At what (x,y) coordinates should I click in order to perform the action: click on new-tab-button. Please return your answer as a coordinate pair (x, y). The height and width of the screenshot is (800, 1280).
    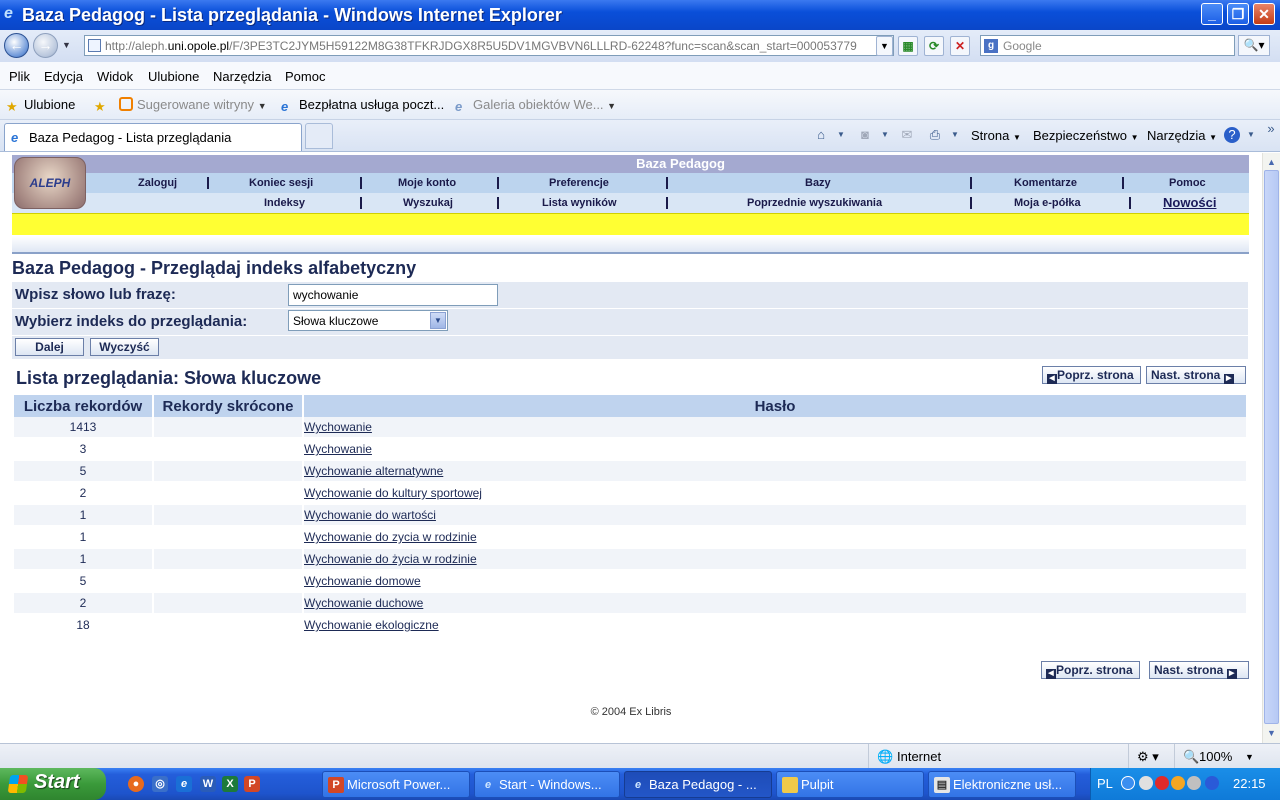
    Looking at the image, I should click on (319, 136).